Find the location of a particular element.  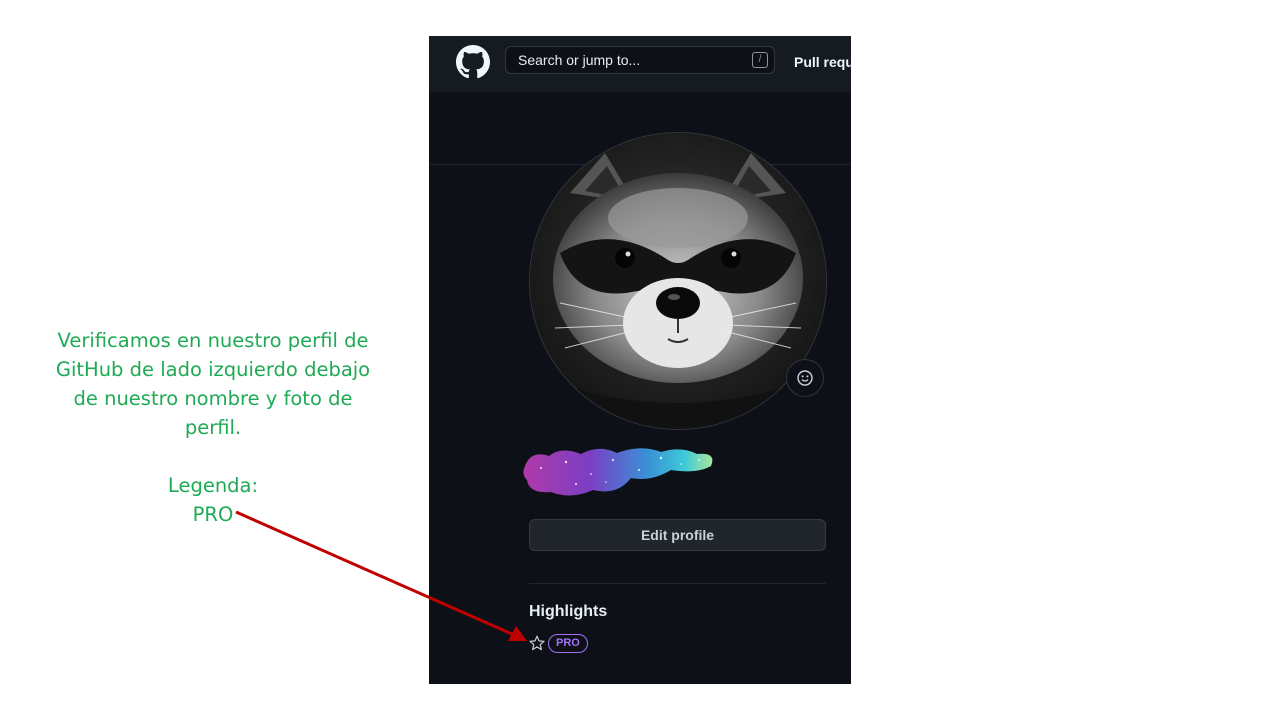

set-status-button is located at coordinates (805, 378).